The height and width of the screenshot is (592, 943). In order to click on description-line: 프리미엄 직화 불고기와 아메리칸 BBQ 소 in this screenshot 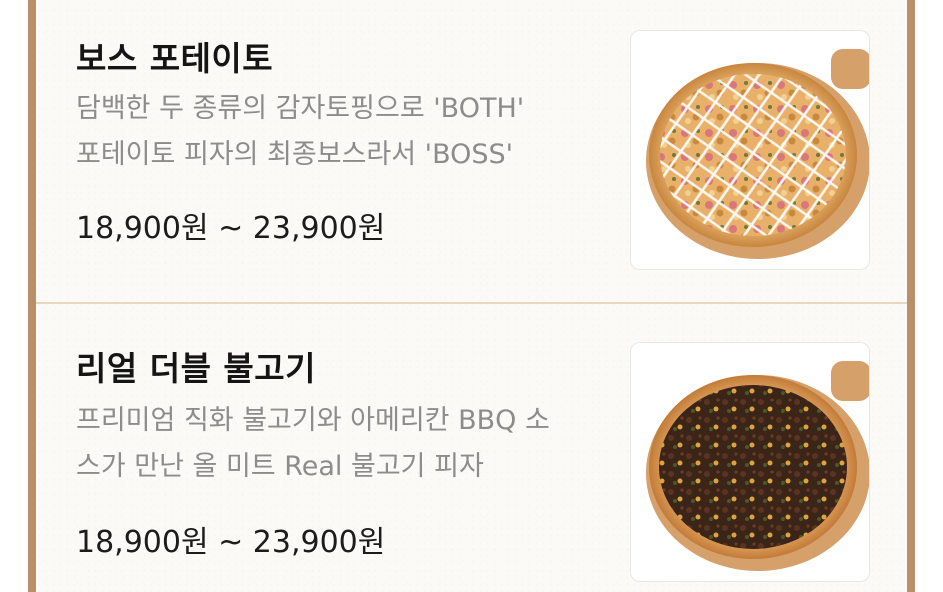, I will do `click(313, 420)`.